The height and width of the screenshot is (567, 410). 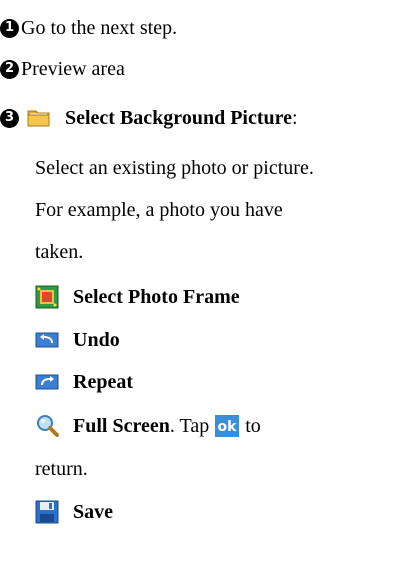 I want to click on full-screen-text-line2: return., so click(x=61, y=469).